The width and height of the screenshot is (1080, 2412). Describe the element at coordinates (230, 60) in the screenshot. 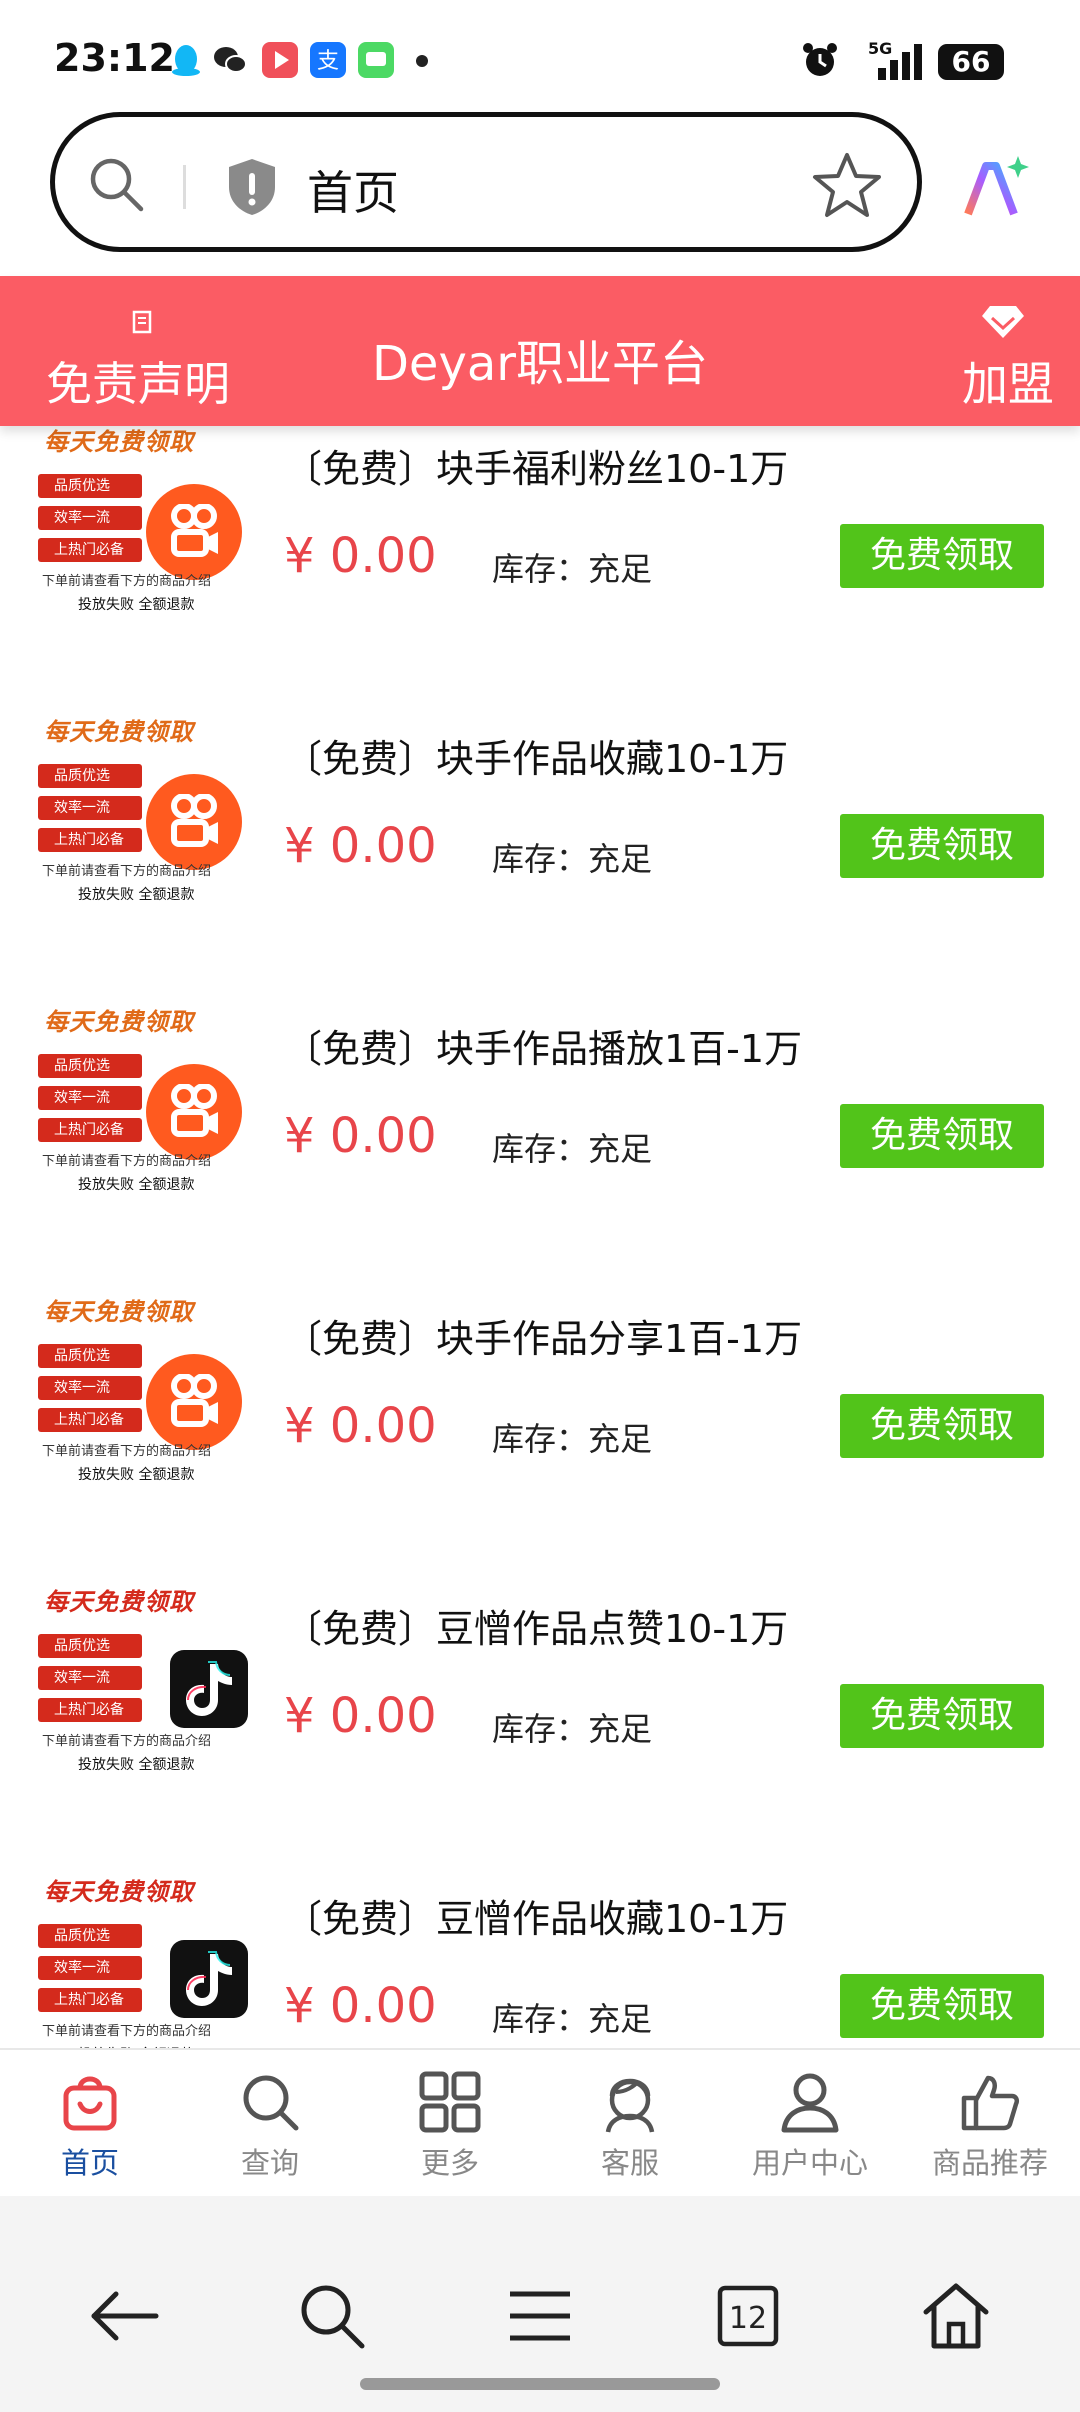

I see `wechat-icon` at that location.